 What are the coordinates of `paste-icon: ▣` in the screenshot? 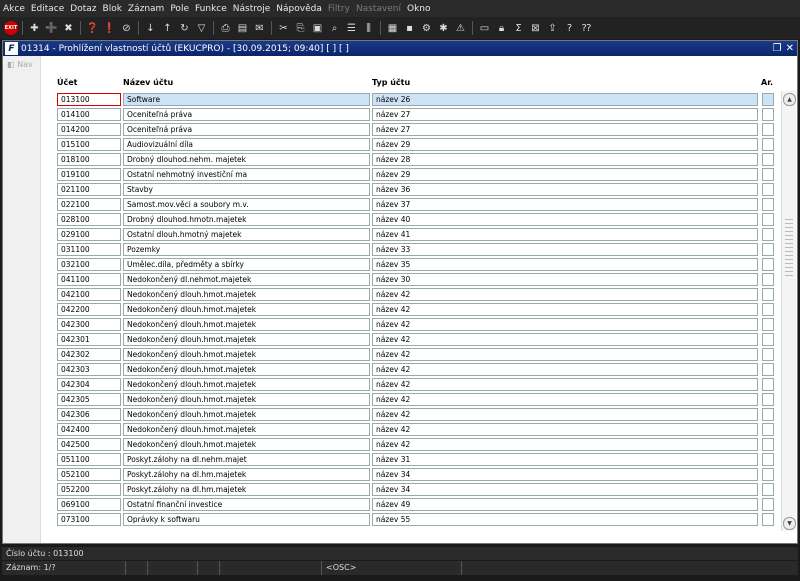 It's located at (317, 28).